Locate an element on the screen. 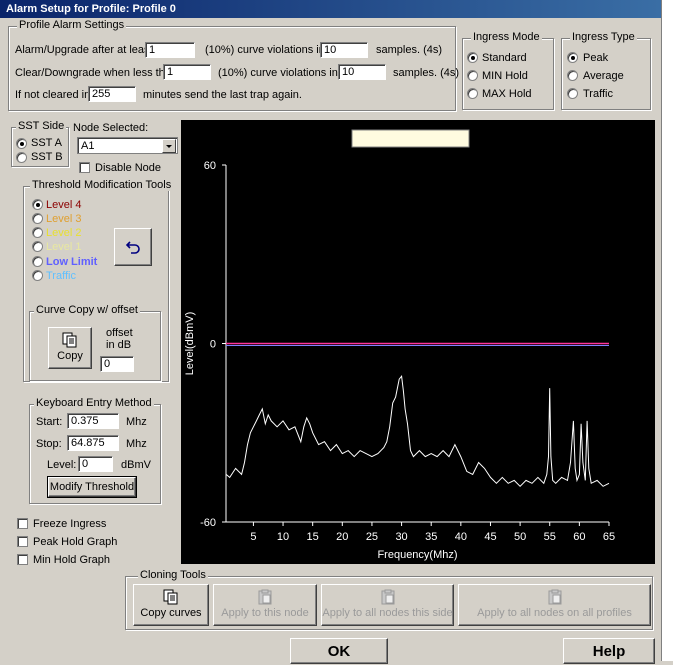  y-tick-label: 0 is located at coordinates (213, 345).